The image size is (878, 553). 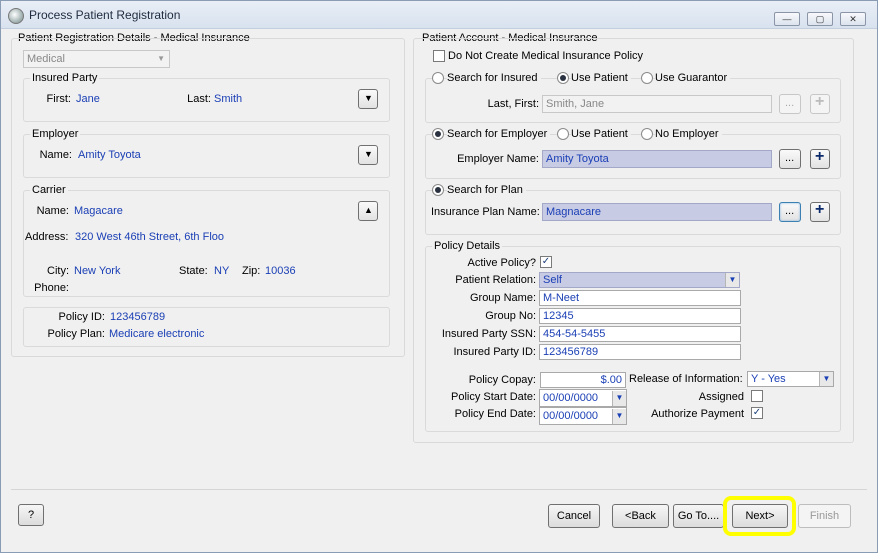 I want to click on group-no-field: 12345, so click(x=640, y=316).